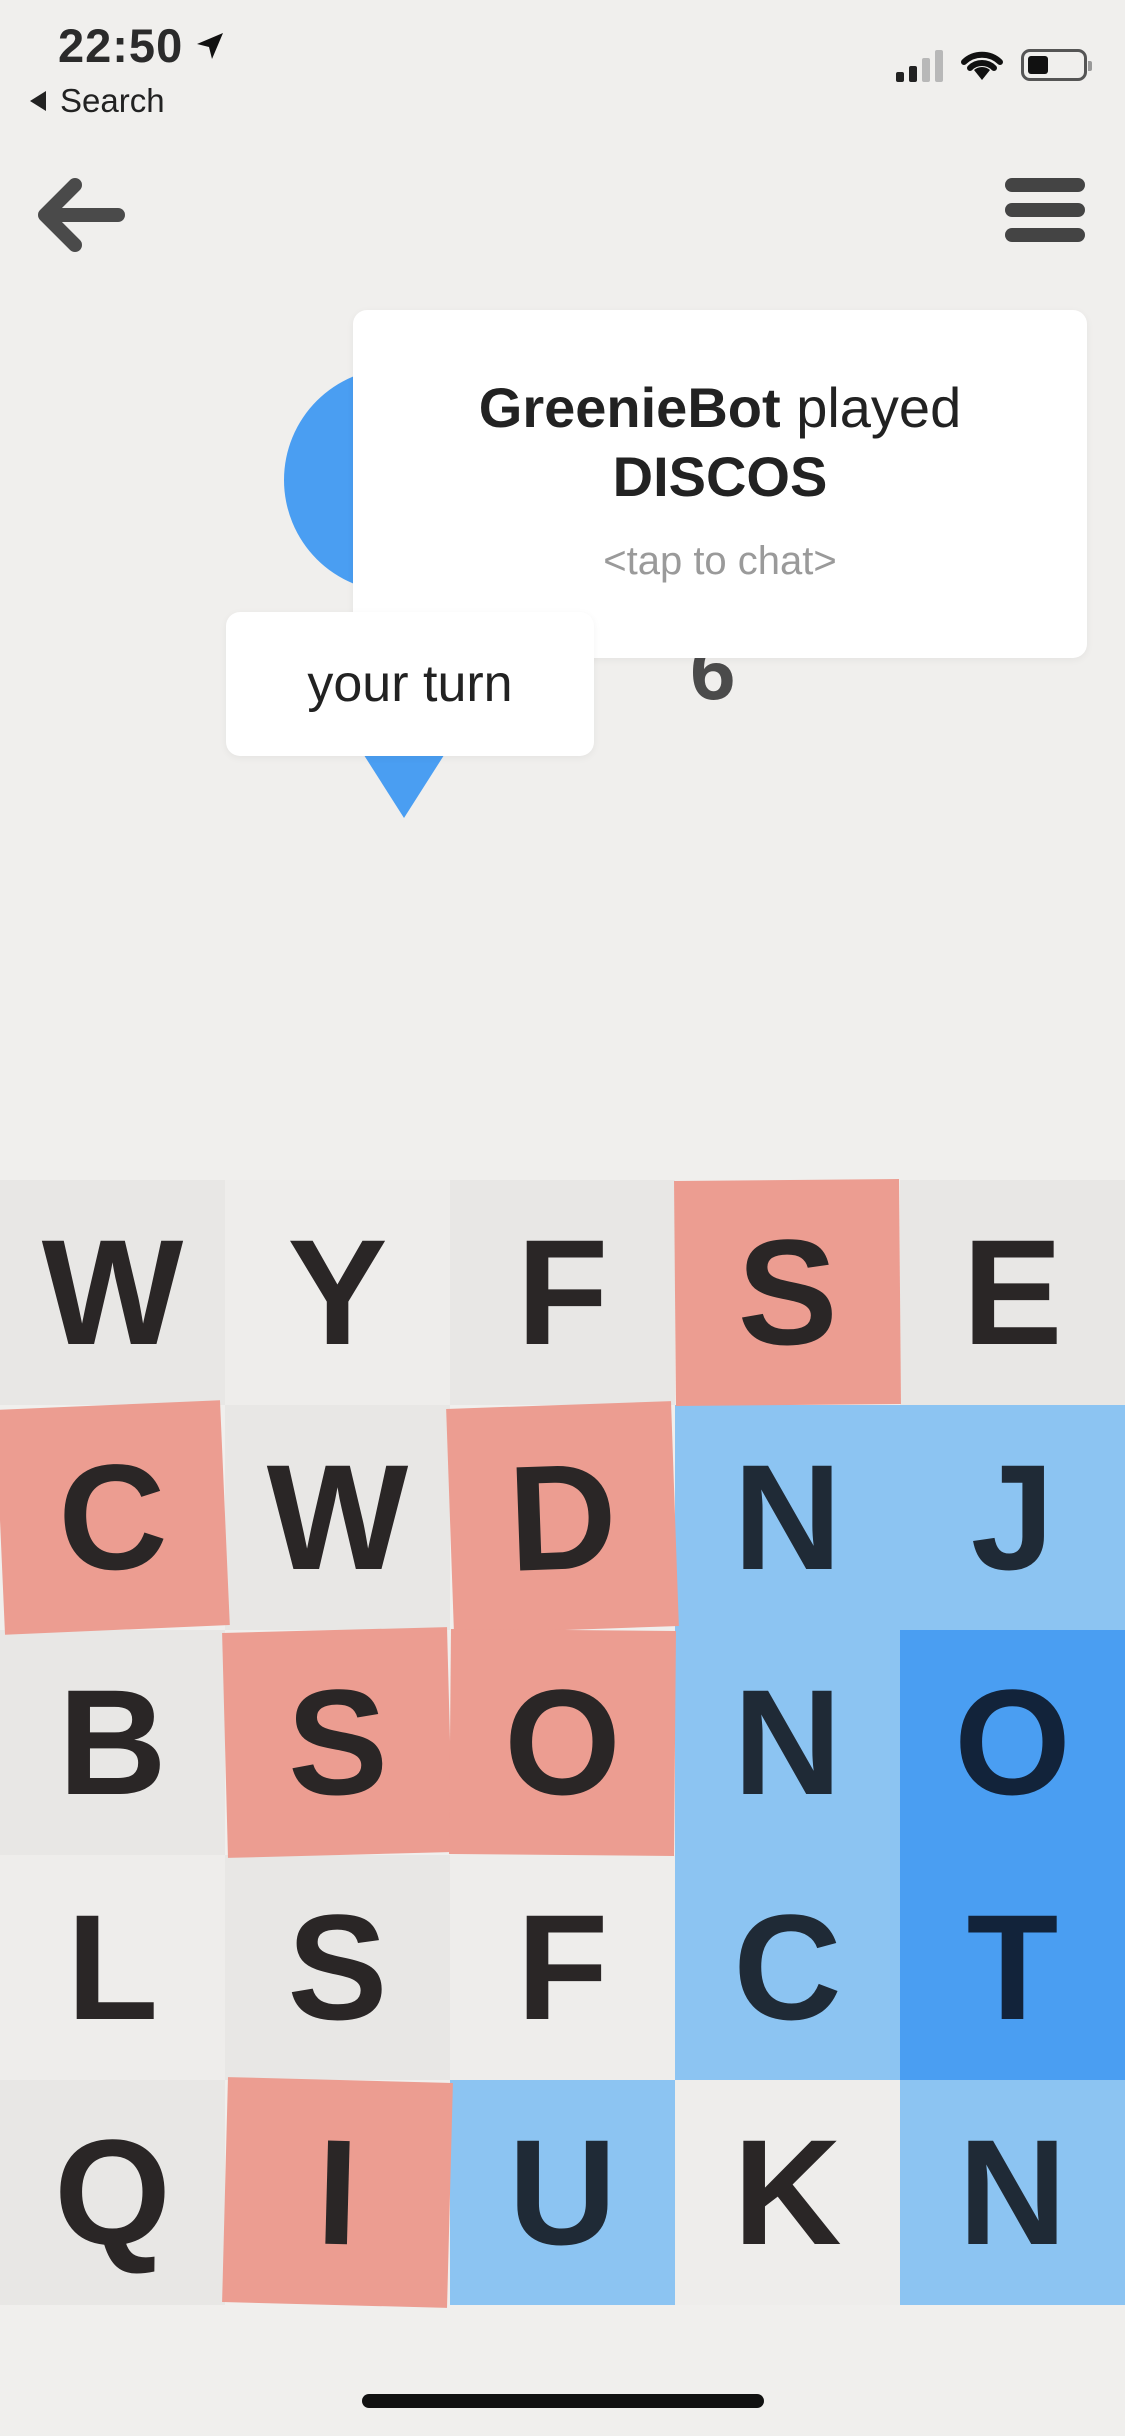  I want to click on cellular-signal-icon, so click(919, 65).